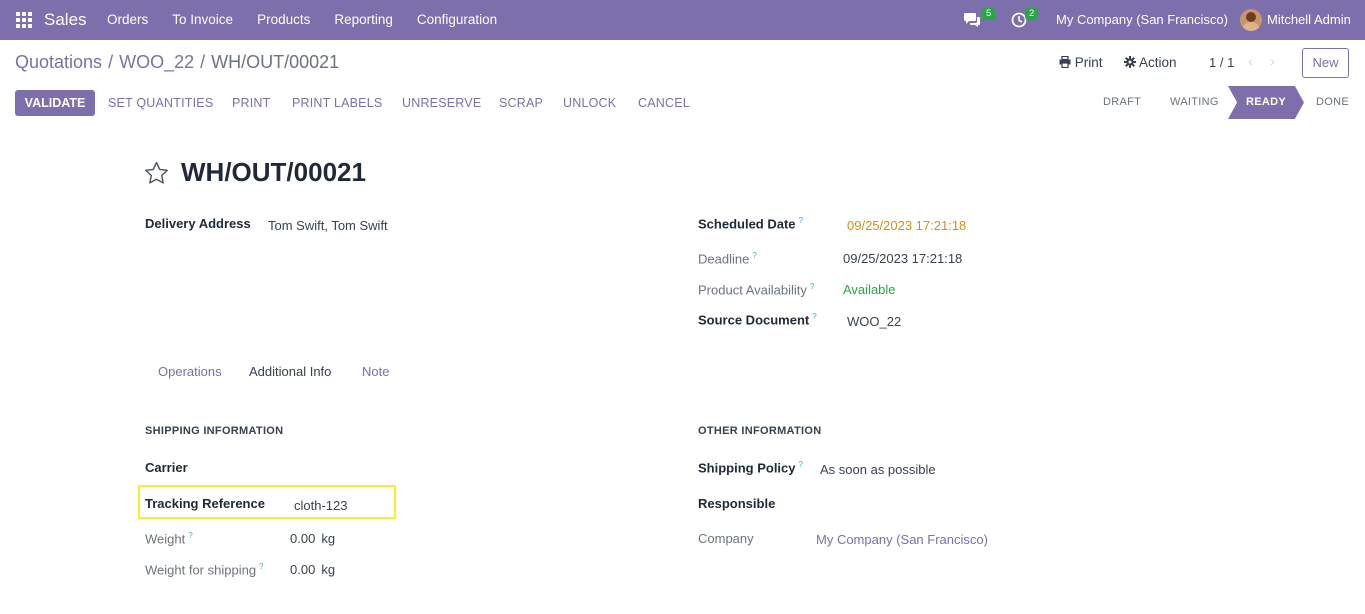 Image resolution: width=1365 pixels, height=614 pixels. What do you see at coordinates (1332, 102) in the screenshot?
I see `status-done: DONE` at bounding box center [1332, 102].